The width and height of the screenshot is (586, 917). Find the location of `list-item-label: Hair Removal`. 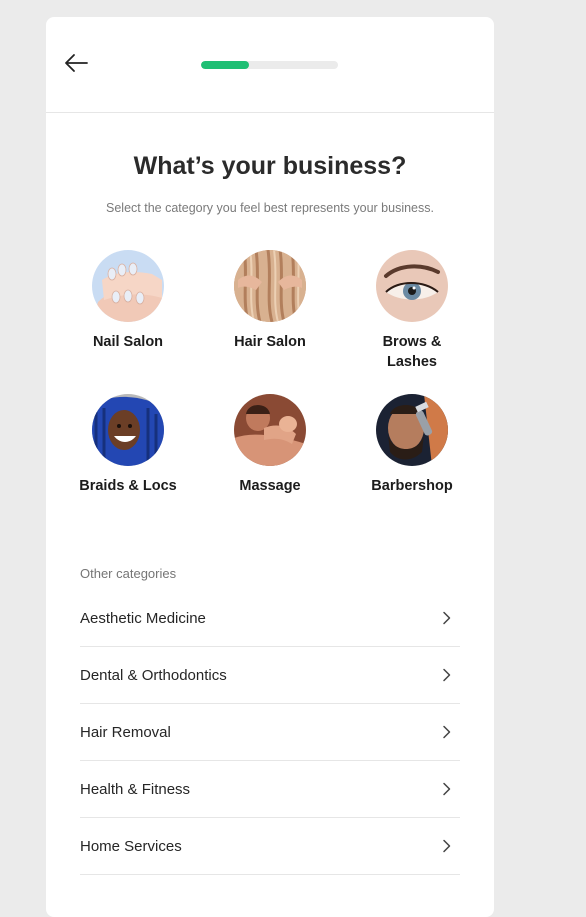

list-item-label: Hair Removal is located at coordinates (125, 732).